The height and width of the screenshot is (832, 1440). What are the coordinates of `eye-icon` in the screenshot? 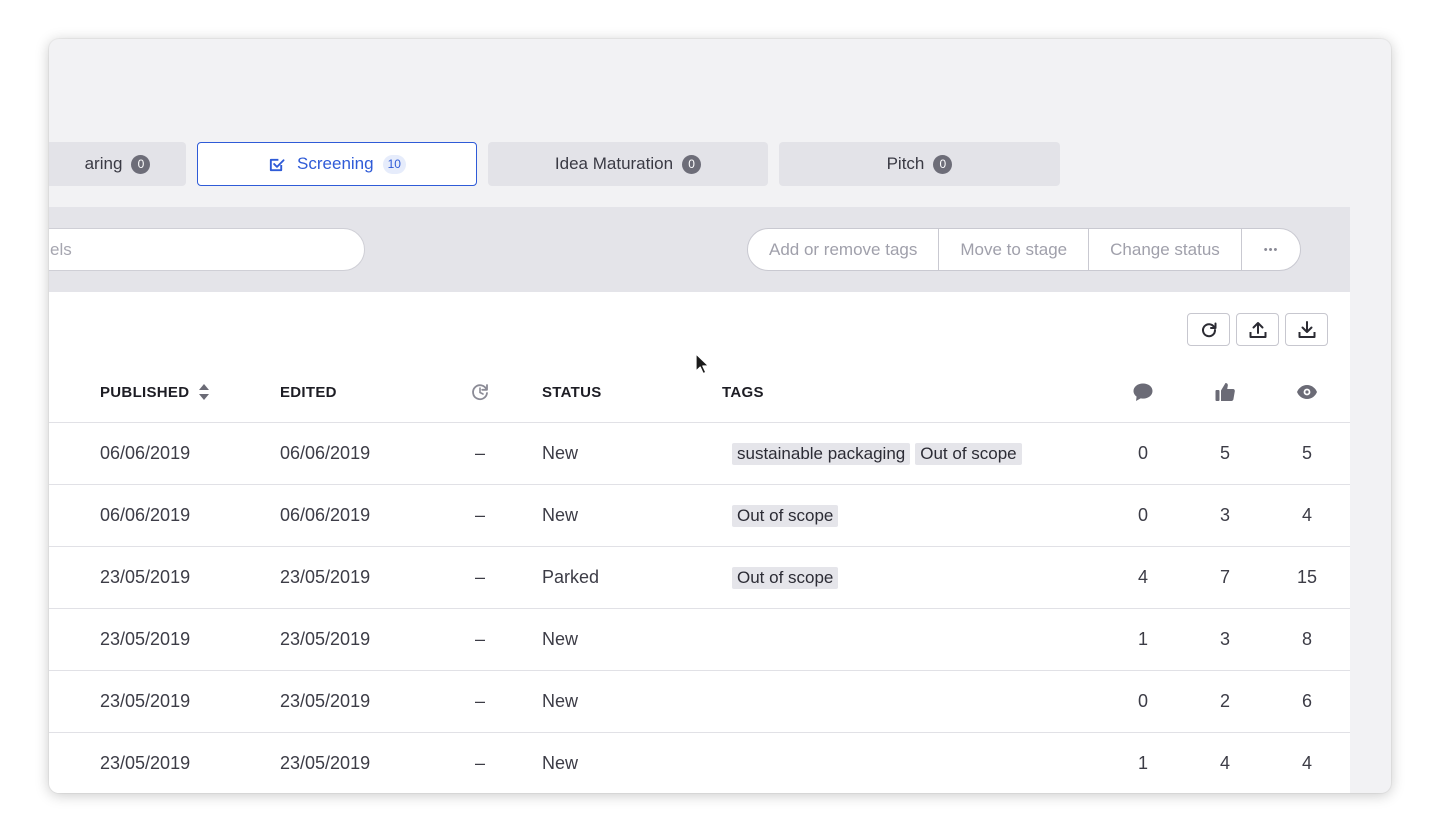 It's located at (1307, 392).